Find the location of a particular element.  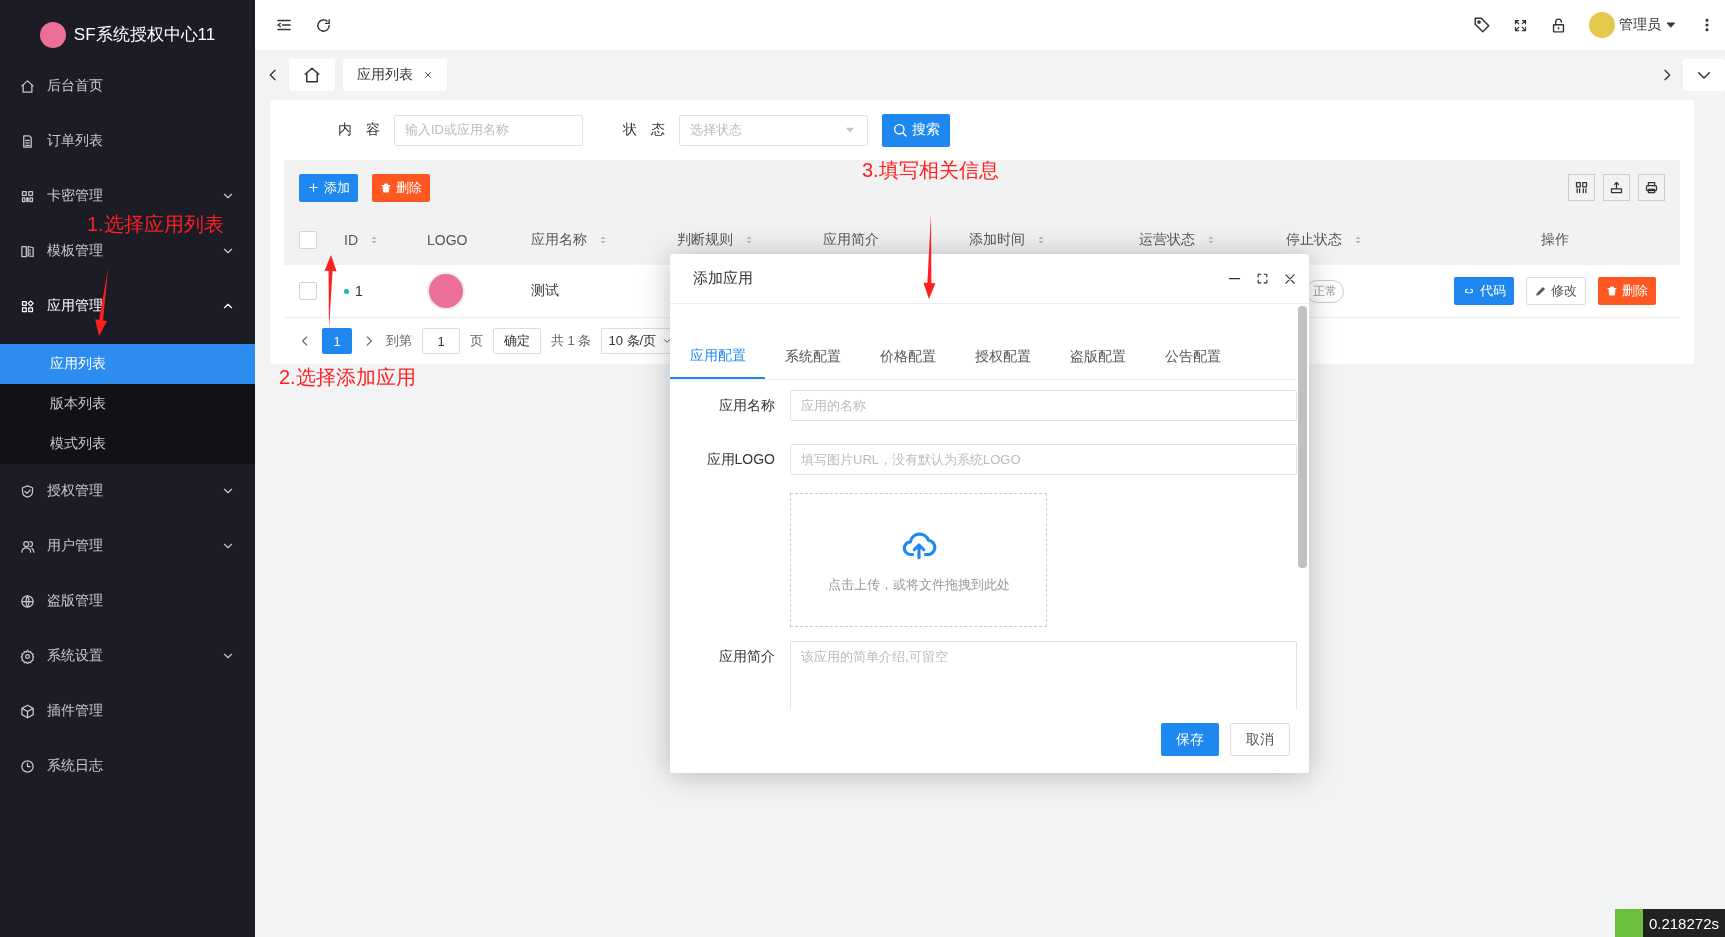

scrollbar is located at coordinates (1302, 437).